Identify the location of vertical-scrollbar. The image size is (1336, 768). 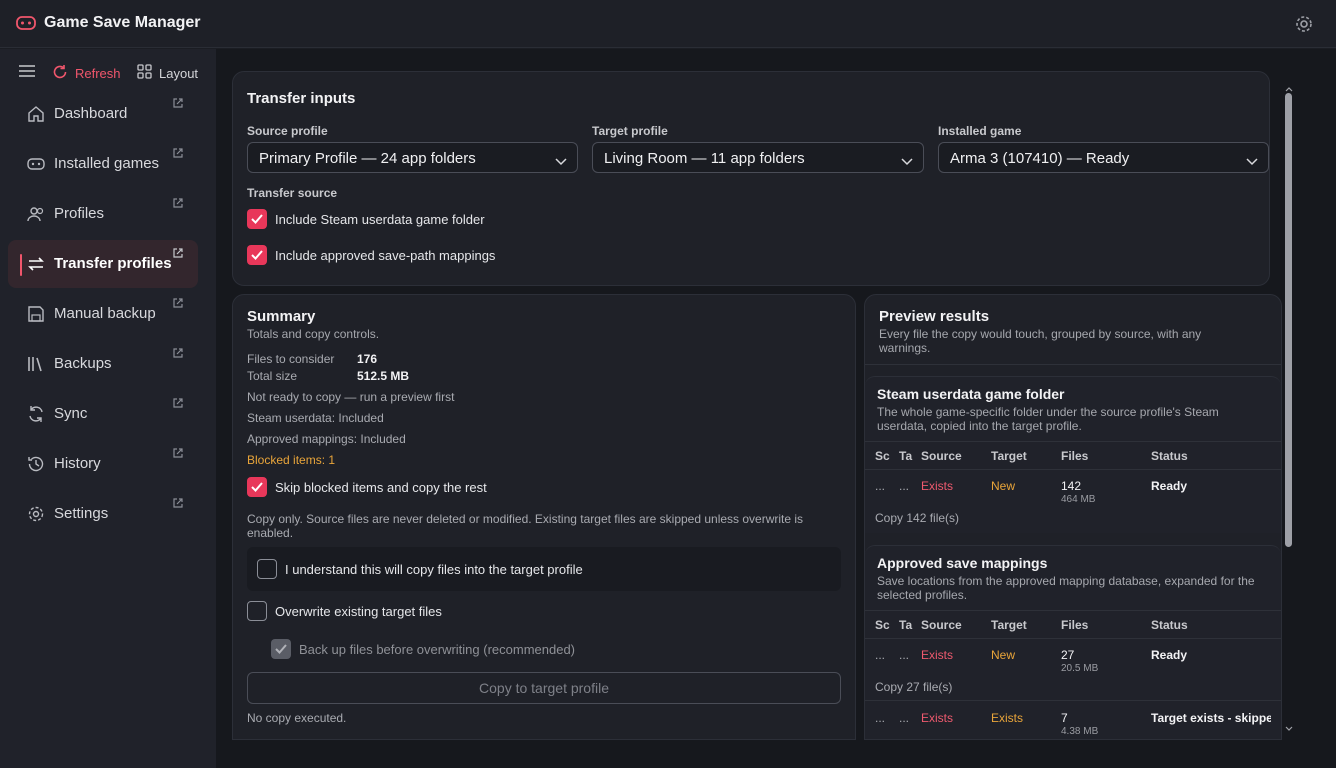
(1289, 406).